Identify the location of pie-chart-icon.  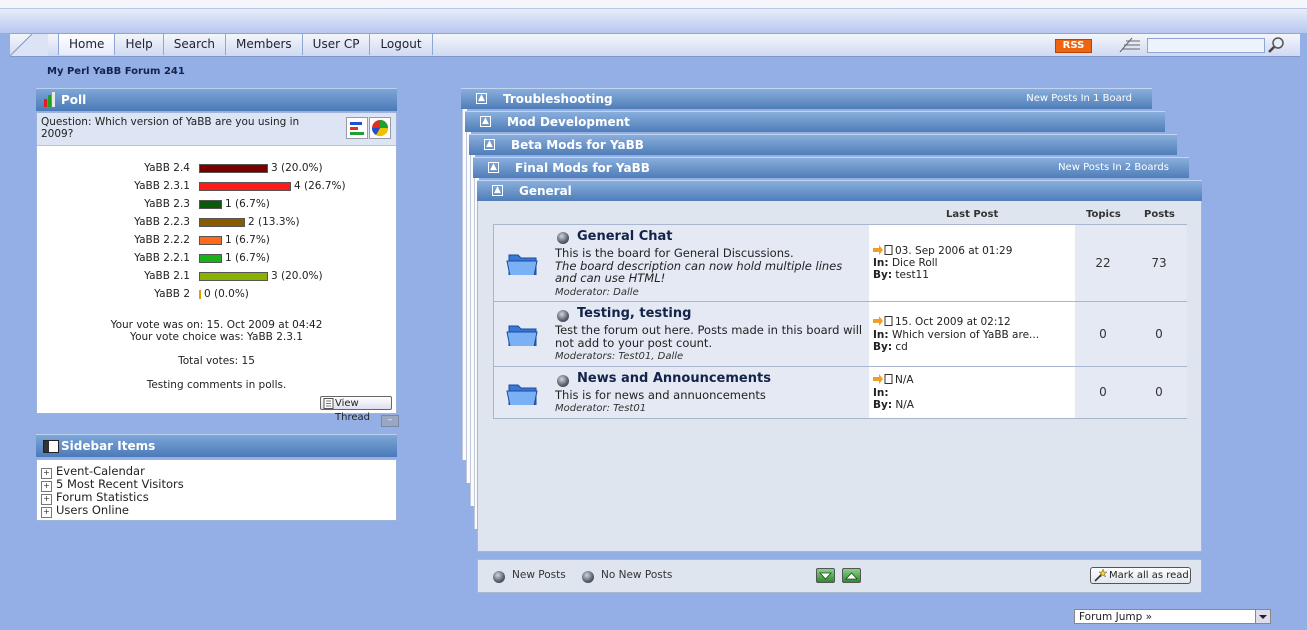
(380, 128).